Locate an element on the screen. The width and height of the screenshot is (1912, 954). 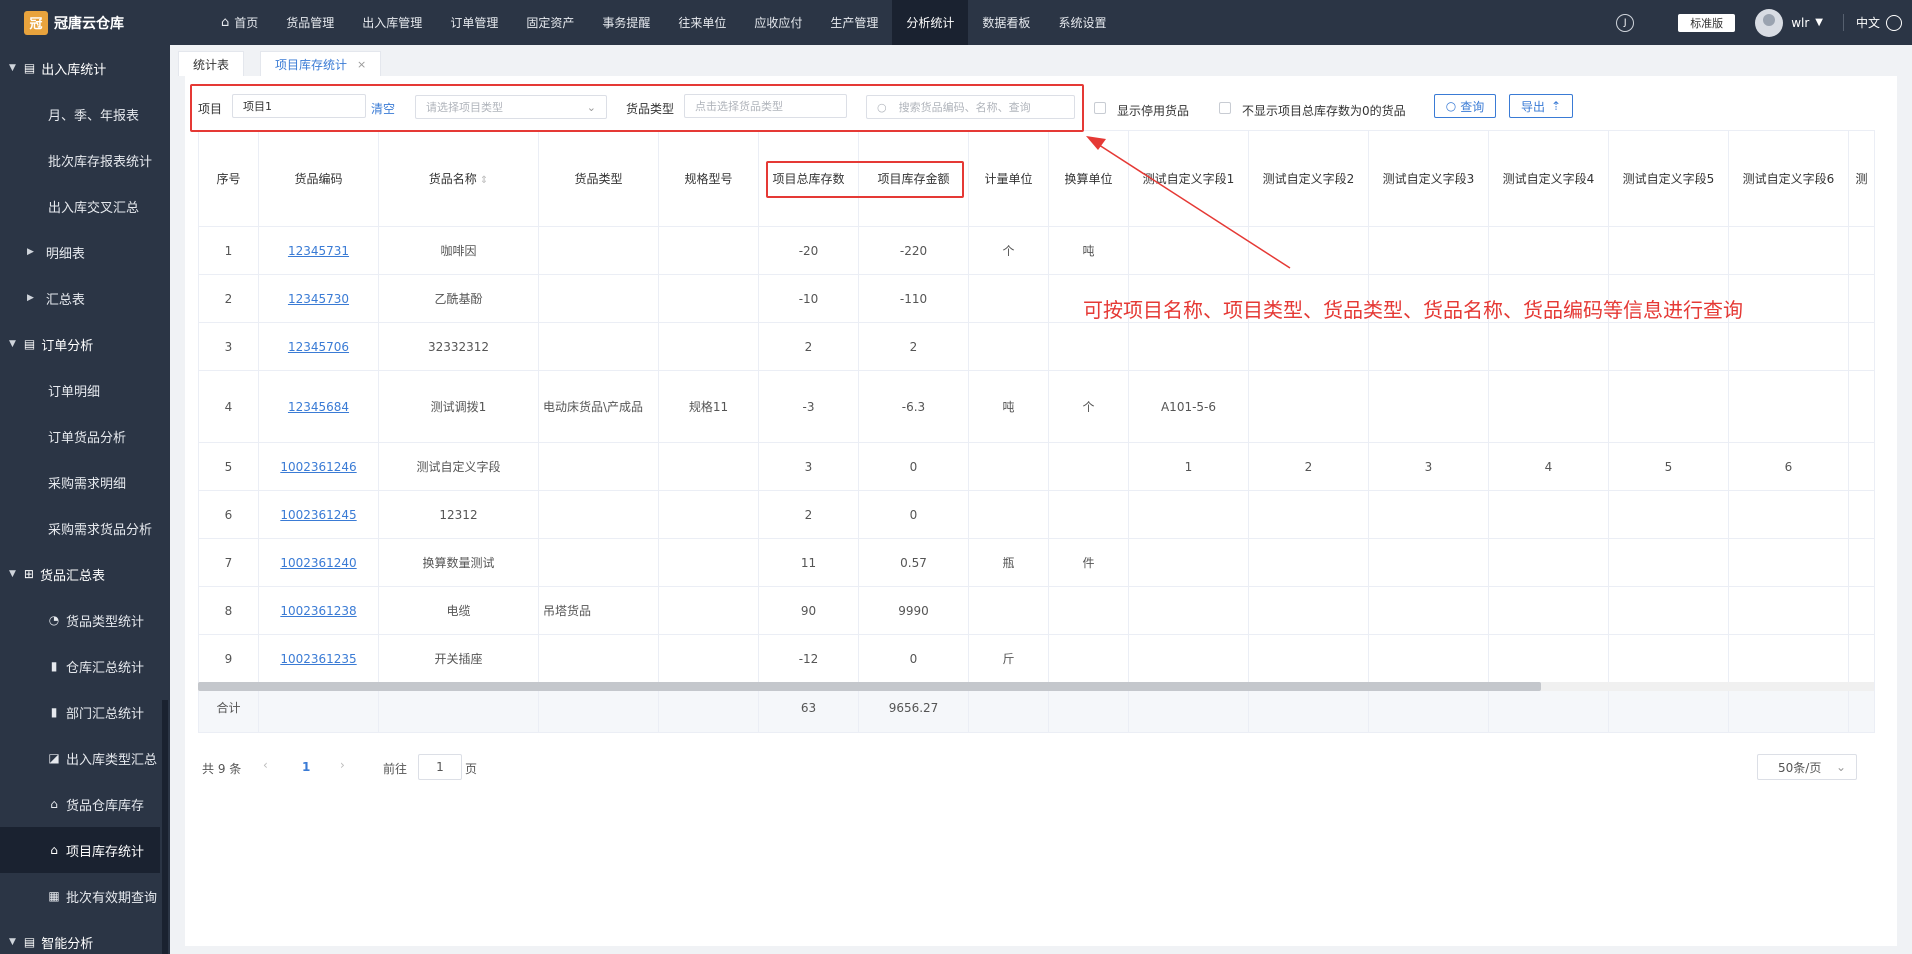
sidebar-group-goods: ▼ ⊞ 货品汇总表 is located at coordinates (85, 574).